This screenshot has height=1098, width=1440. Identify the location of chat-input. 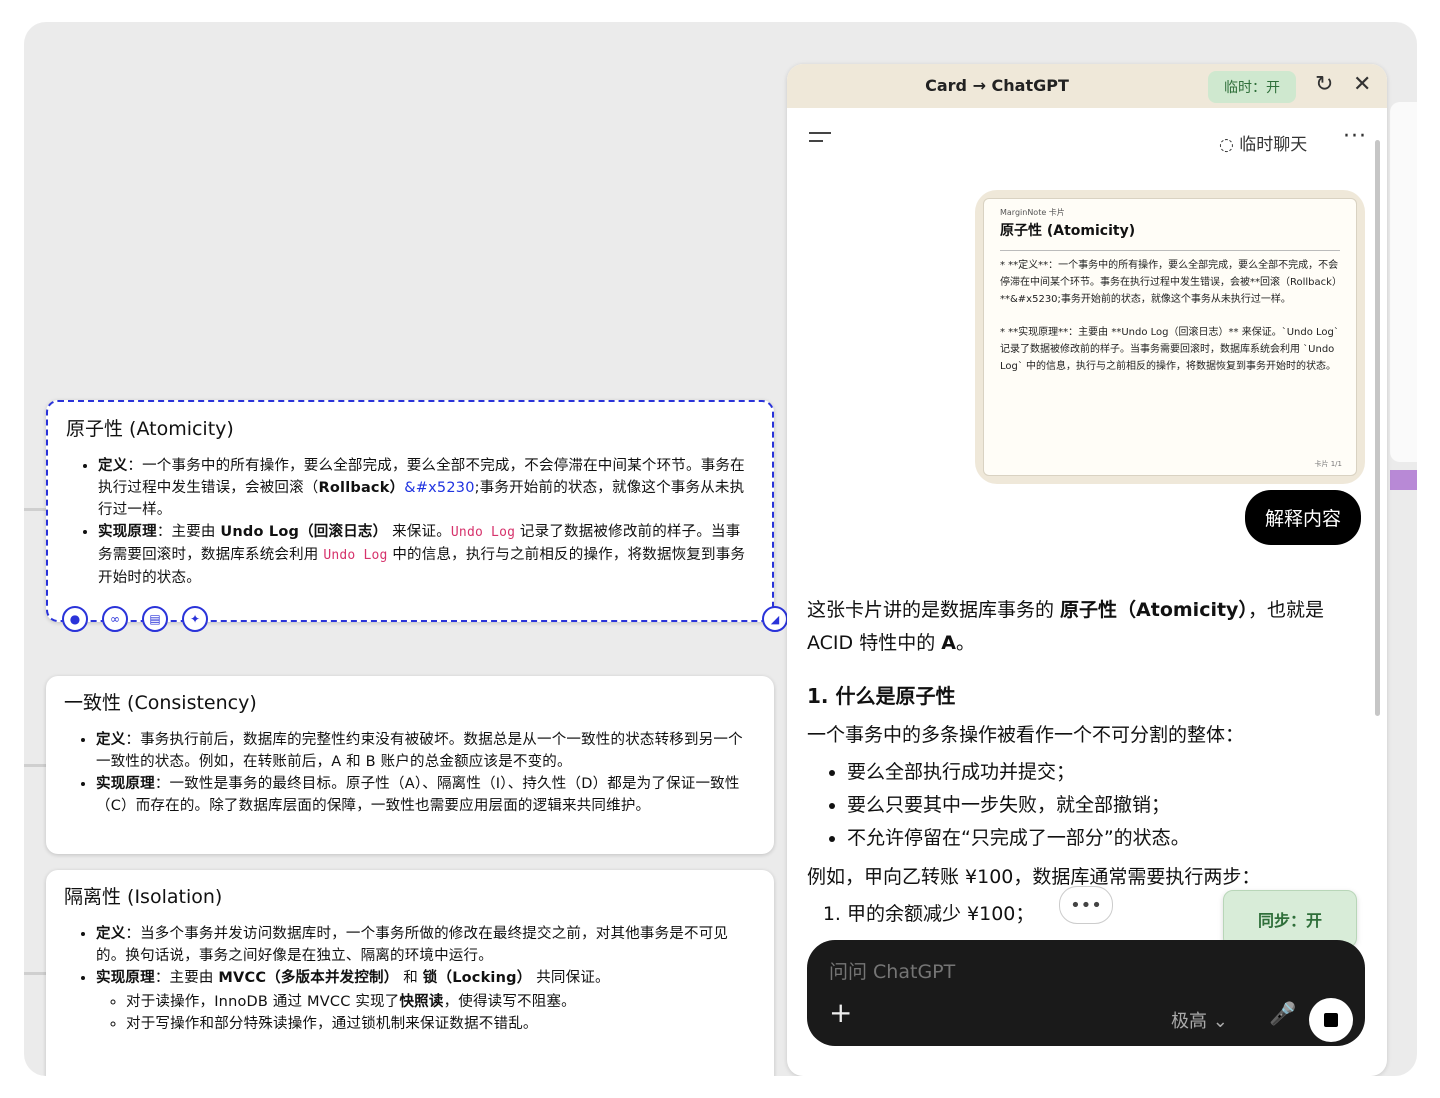
(1029, 972).